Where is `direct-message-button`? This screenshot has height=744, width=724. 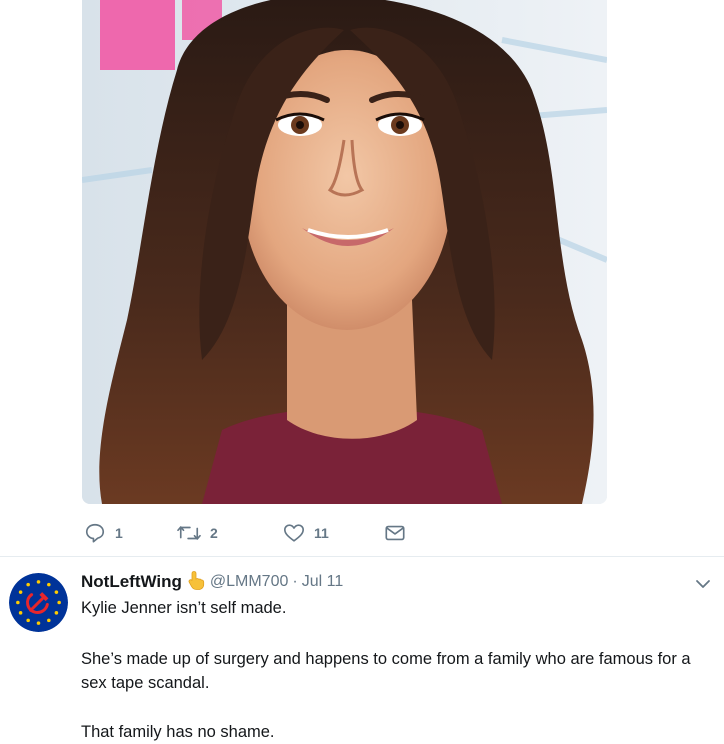 direct-message-button is located at coordinates (395, 533).